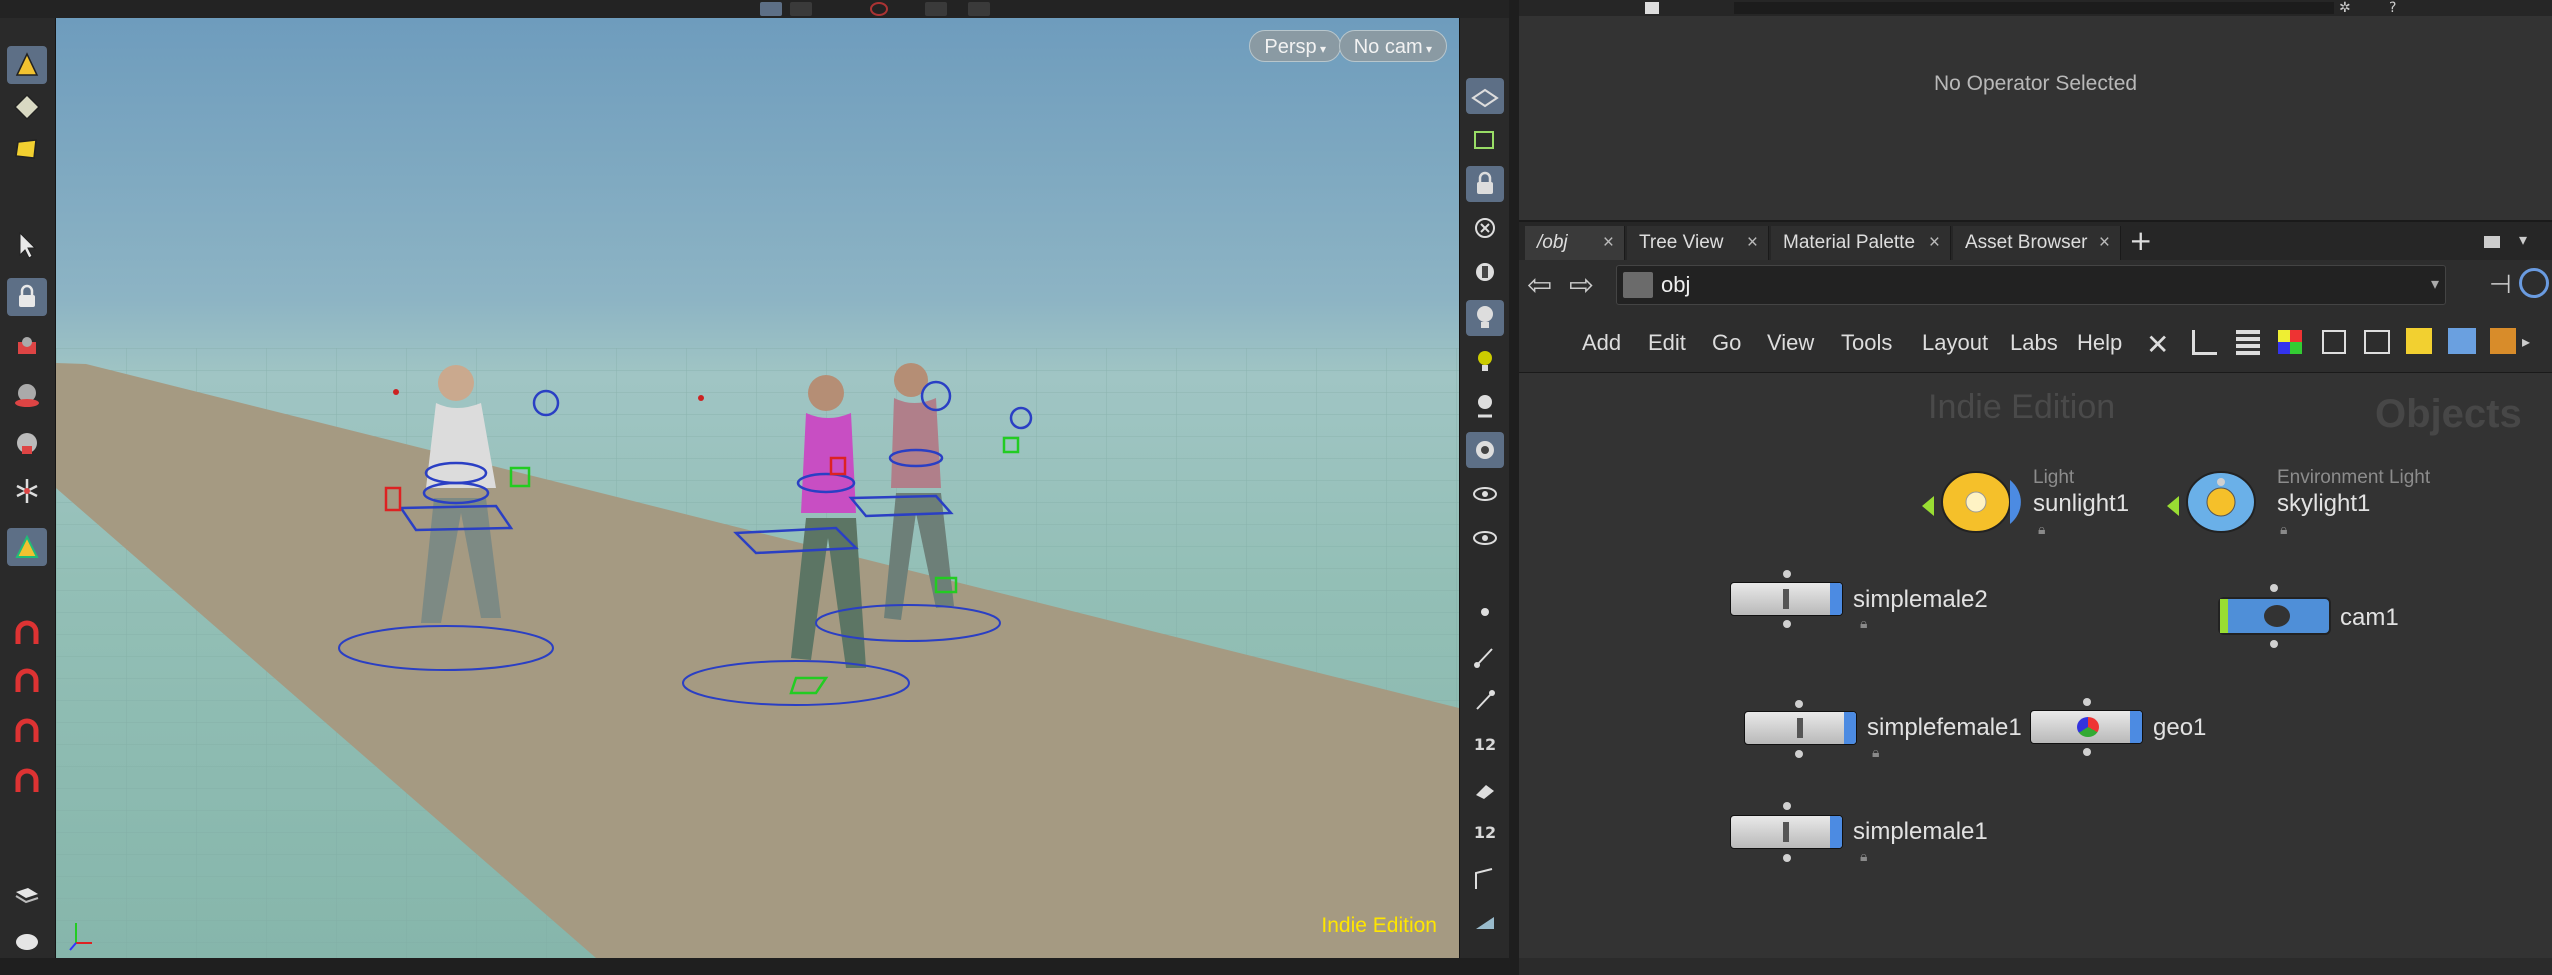 This screenshot has height=975, width=2552. What do you see at coordinates (27, 897) in the screenshot?
I see `book-icon` at bounding box center [27, 897].